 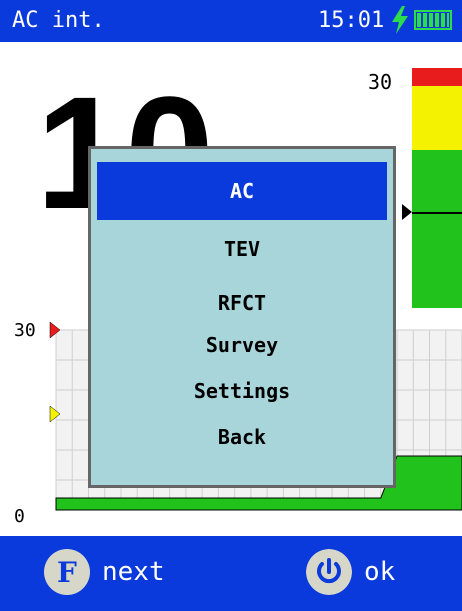 What do you see at coordinates (231, 573) in the screenshot?
I see `softkey-bar: F next ok` at bounding box center [231, 573].